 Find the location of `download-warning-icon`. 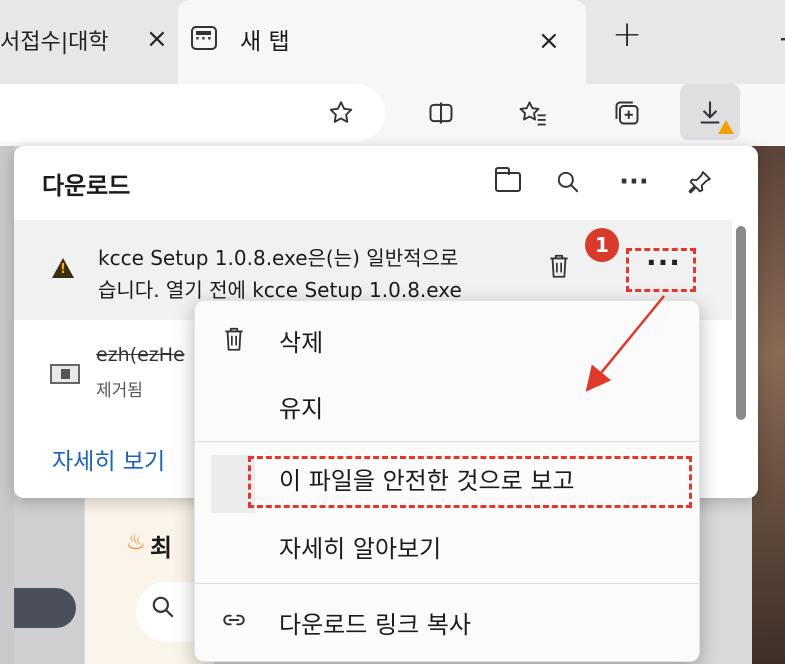

download-warning-icon is located at coordinates (726, 127).